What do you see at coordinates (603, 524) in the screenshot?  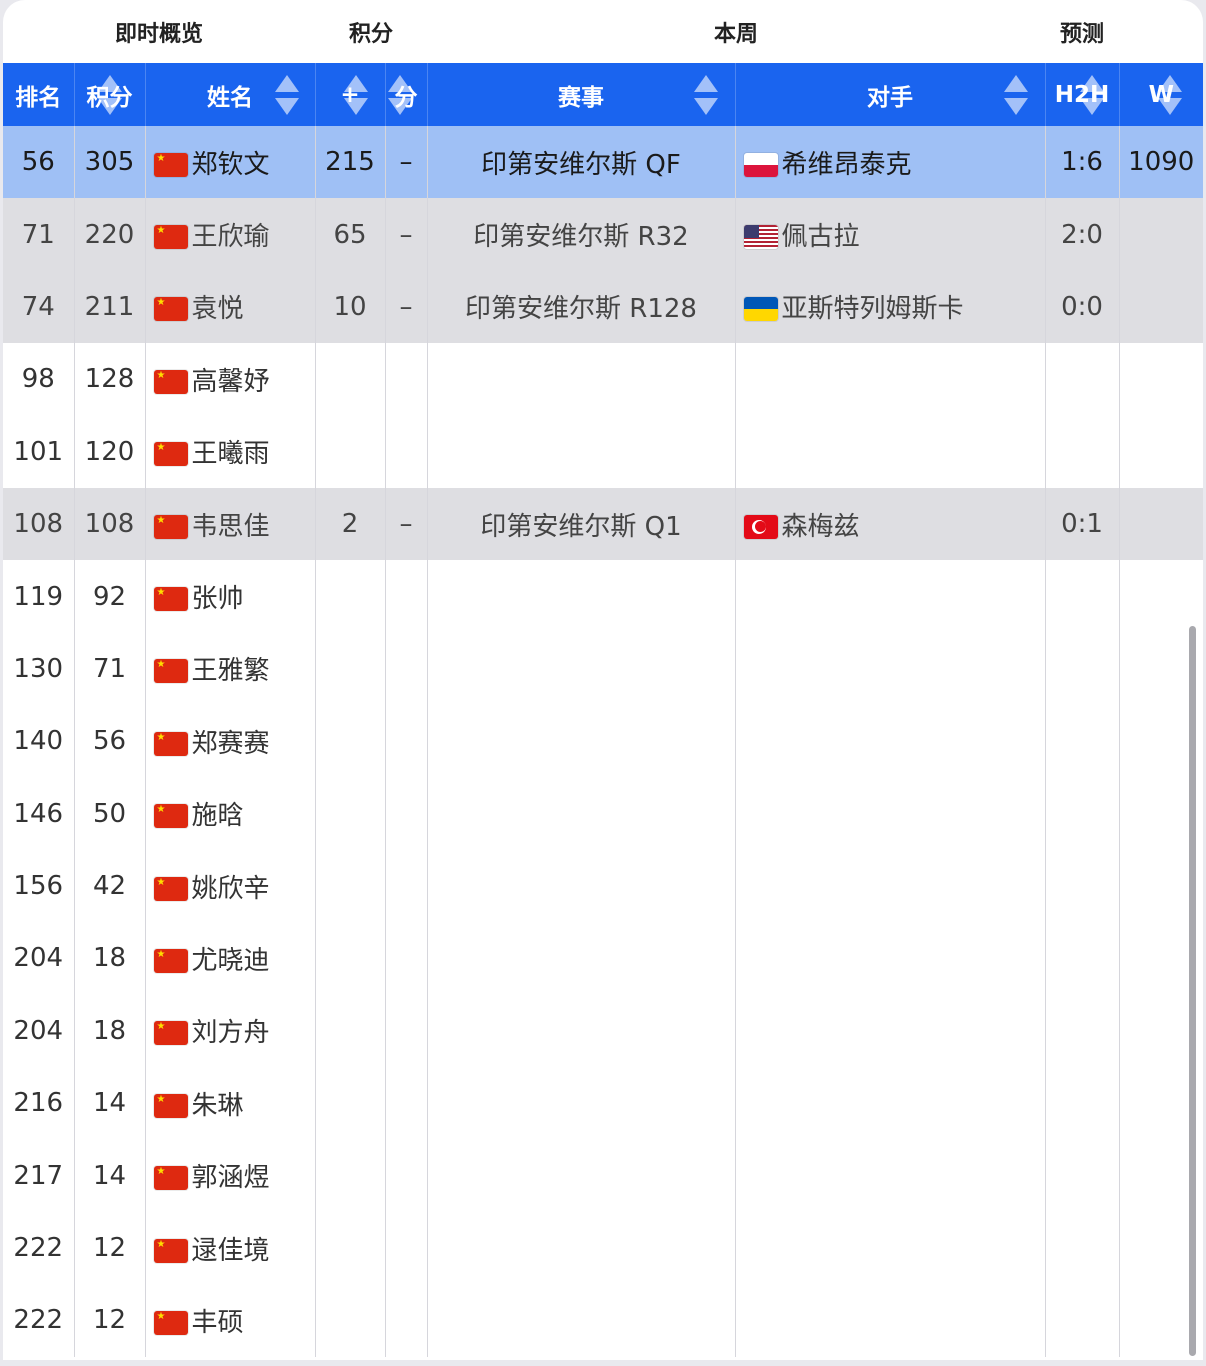 I see `table-row: 108 108 韦思佳 2 – 印第安维尔斯 Q1 森梅兹 0:1` at bounding box center [603, 524].